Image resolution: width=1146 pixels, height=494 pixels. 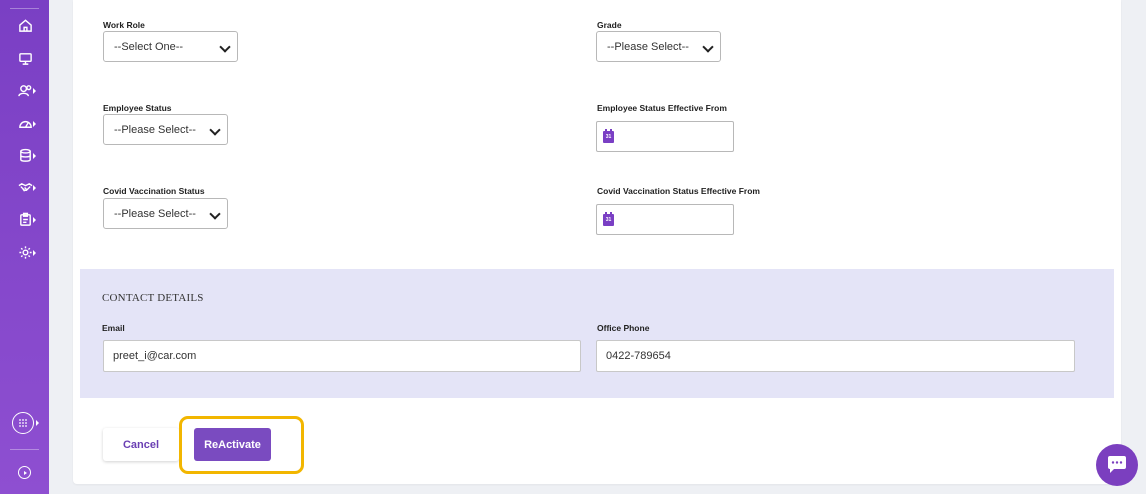 I want to click on sidebar, so click(x=24, y=247).